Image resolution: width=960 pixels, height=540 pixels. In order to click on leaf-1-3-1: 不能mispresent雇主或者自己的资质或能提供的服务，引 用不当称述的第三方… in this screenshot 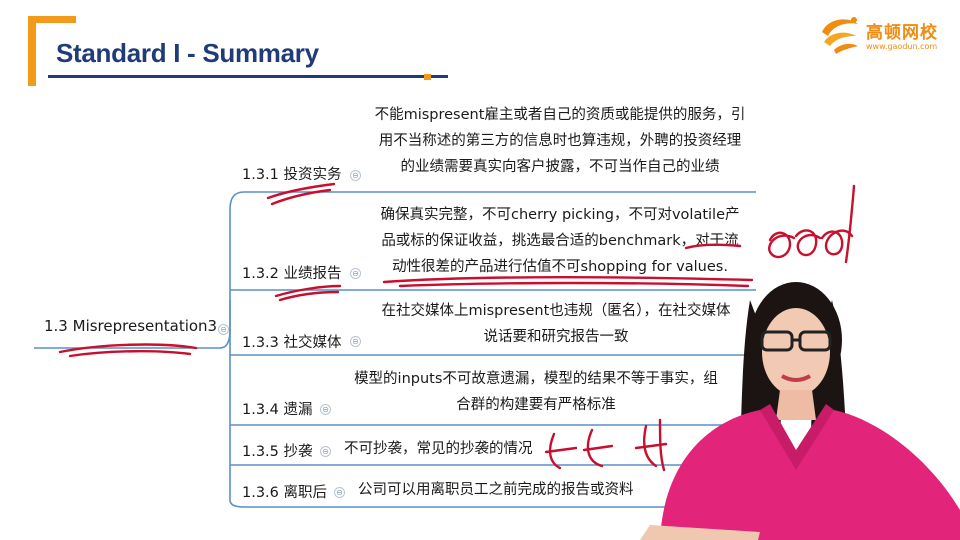, I will do `click(560, 141)`.